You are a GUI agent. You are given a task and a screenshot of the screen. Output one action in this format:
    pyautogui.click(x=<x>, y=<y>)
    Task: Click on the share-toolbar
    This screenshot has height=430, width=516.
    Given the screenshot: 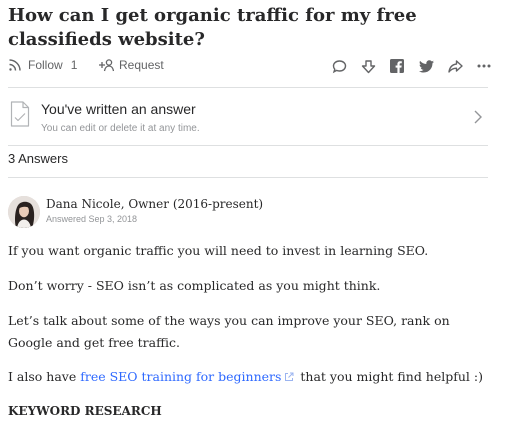 What is the action you would take?
    pyautogui.click(x=405, y=66)
    